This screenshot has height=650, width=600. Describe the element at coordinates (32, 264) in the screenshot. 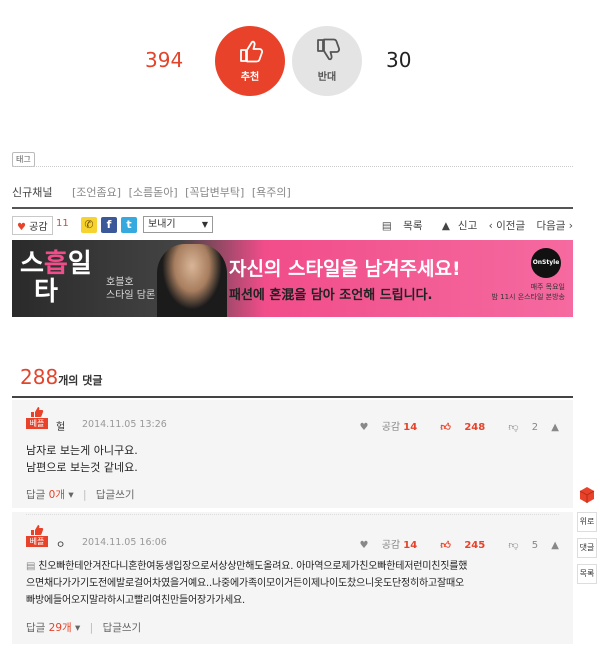

I see `banner-logo-char: 스` at that location.